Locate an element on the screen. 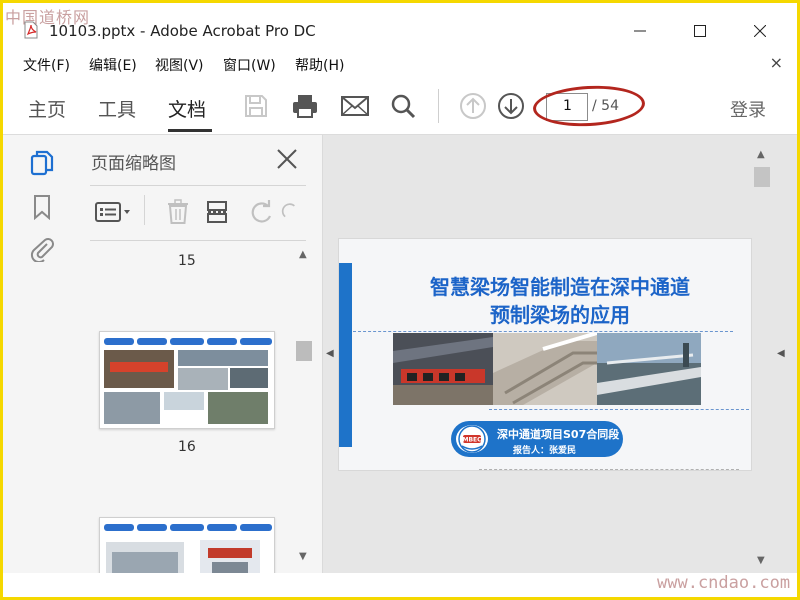 This screenshot has height=600, width=800. toolbar-separator is located at coordinates (438, 106).